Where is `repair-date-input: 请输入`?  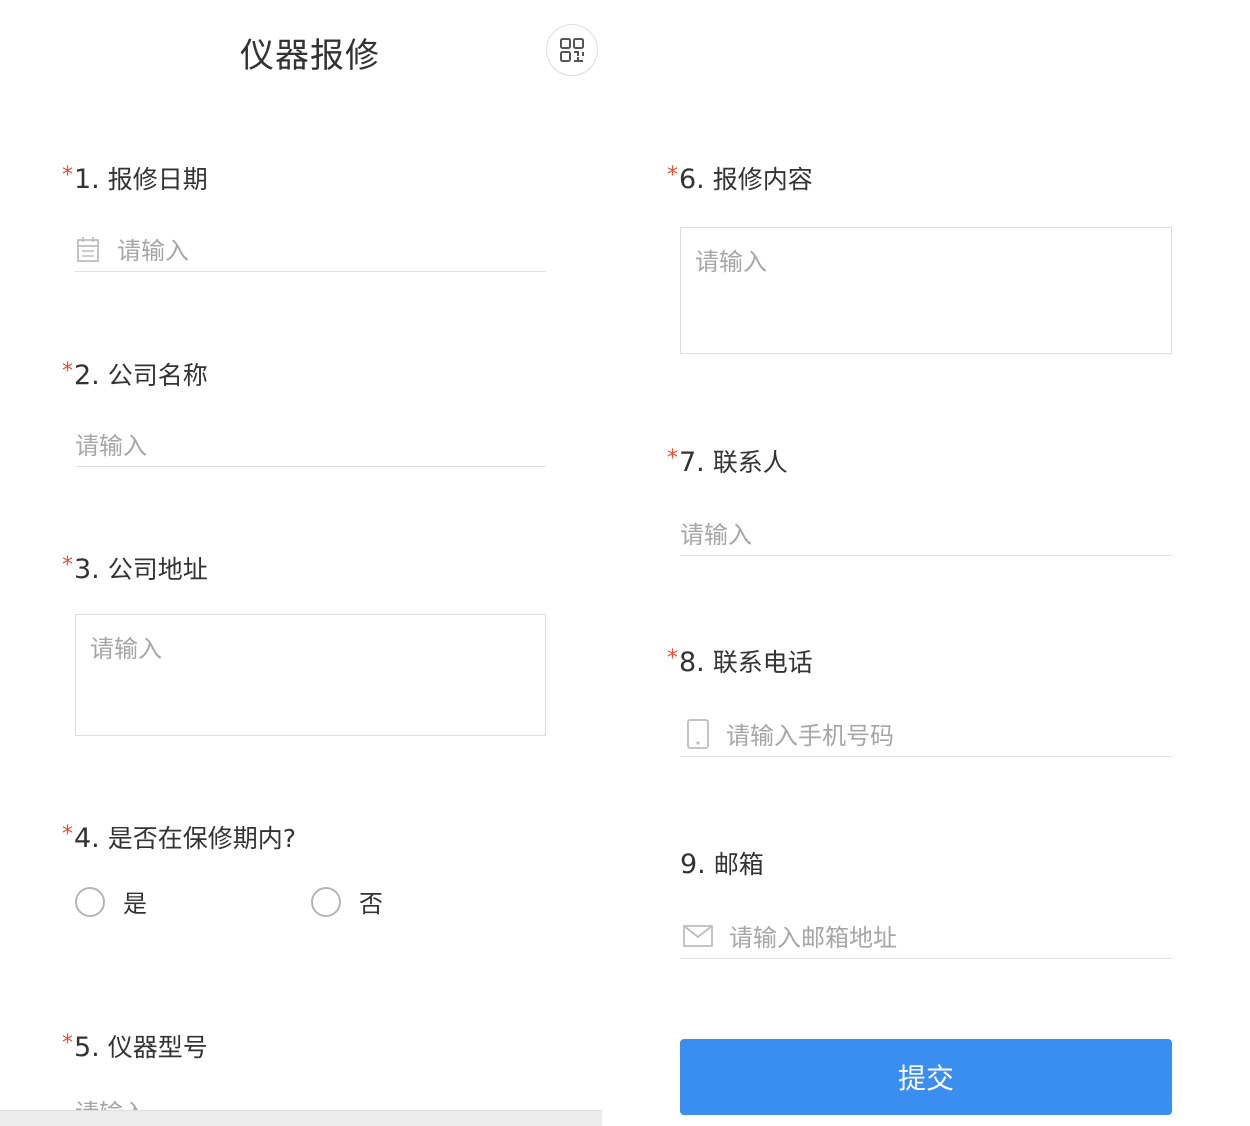
repair-date-input: 请输入 is located at coordinates (310, 249).